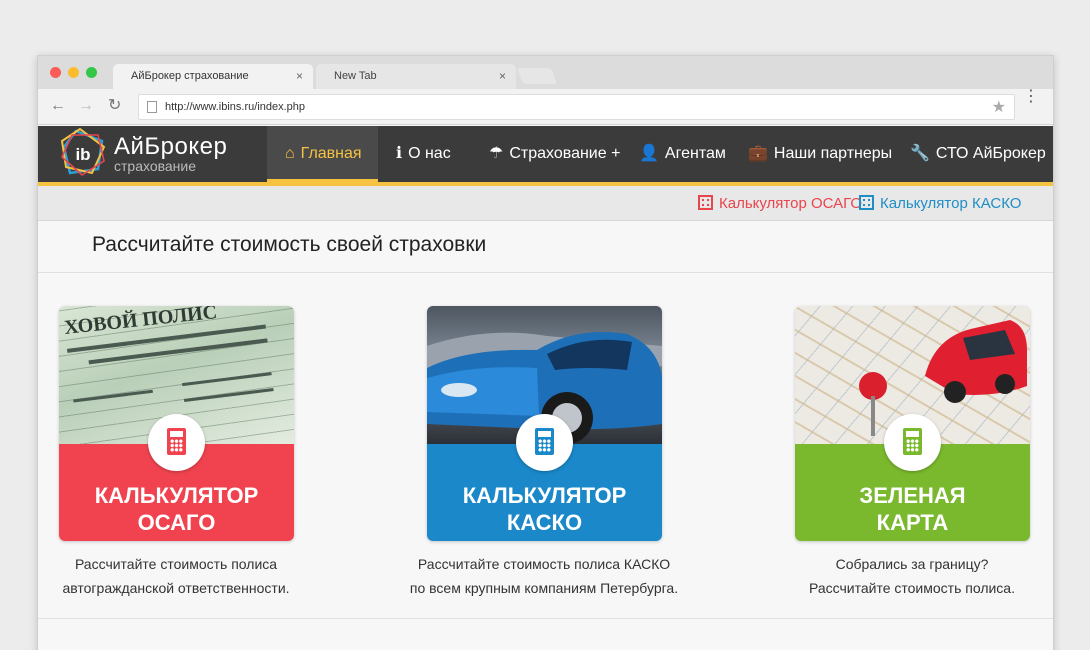  What do you see at coordinates (990, 153) in the screenshot?
I see `nav-label: СТО АйБрокер` at bounding box center [990, 153].